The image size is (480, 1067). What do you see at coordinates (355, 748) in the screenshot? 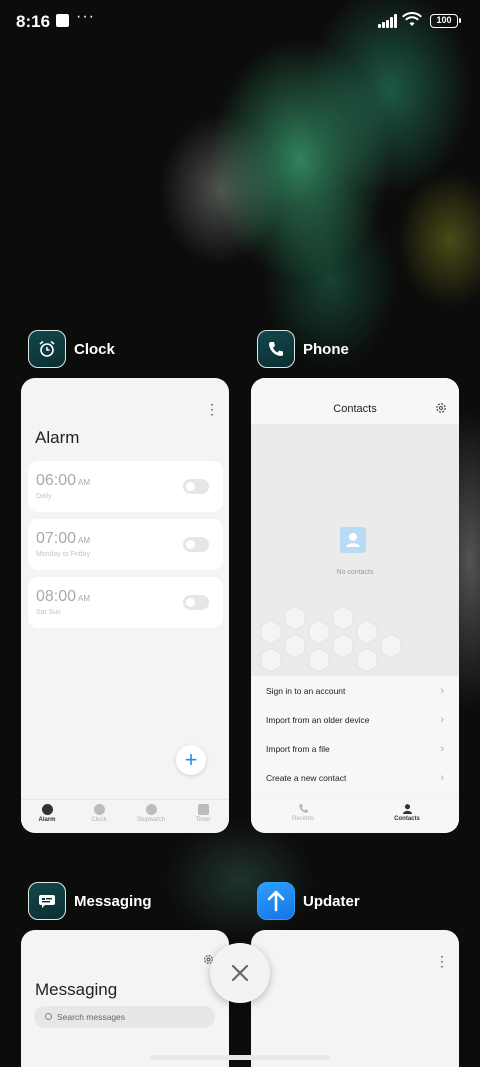
I see `import-file-item: Import from a file ›` at bounding box center [355, 748].